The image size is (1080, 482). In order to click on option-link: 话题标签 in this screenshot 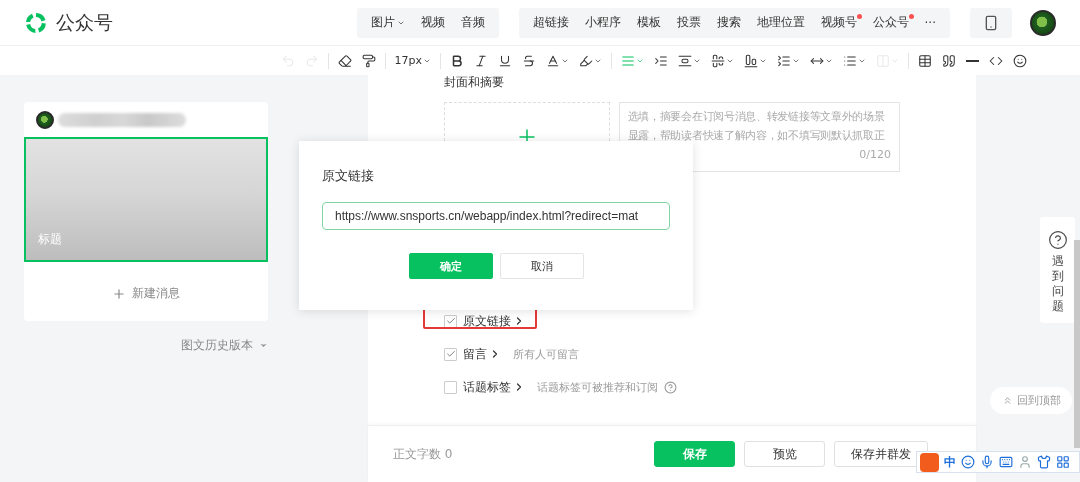, I will do `click(494, 387)`.